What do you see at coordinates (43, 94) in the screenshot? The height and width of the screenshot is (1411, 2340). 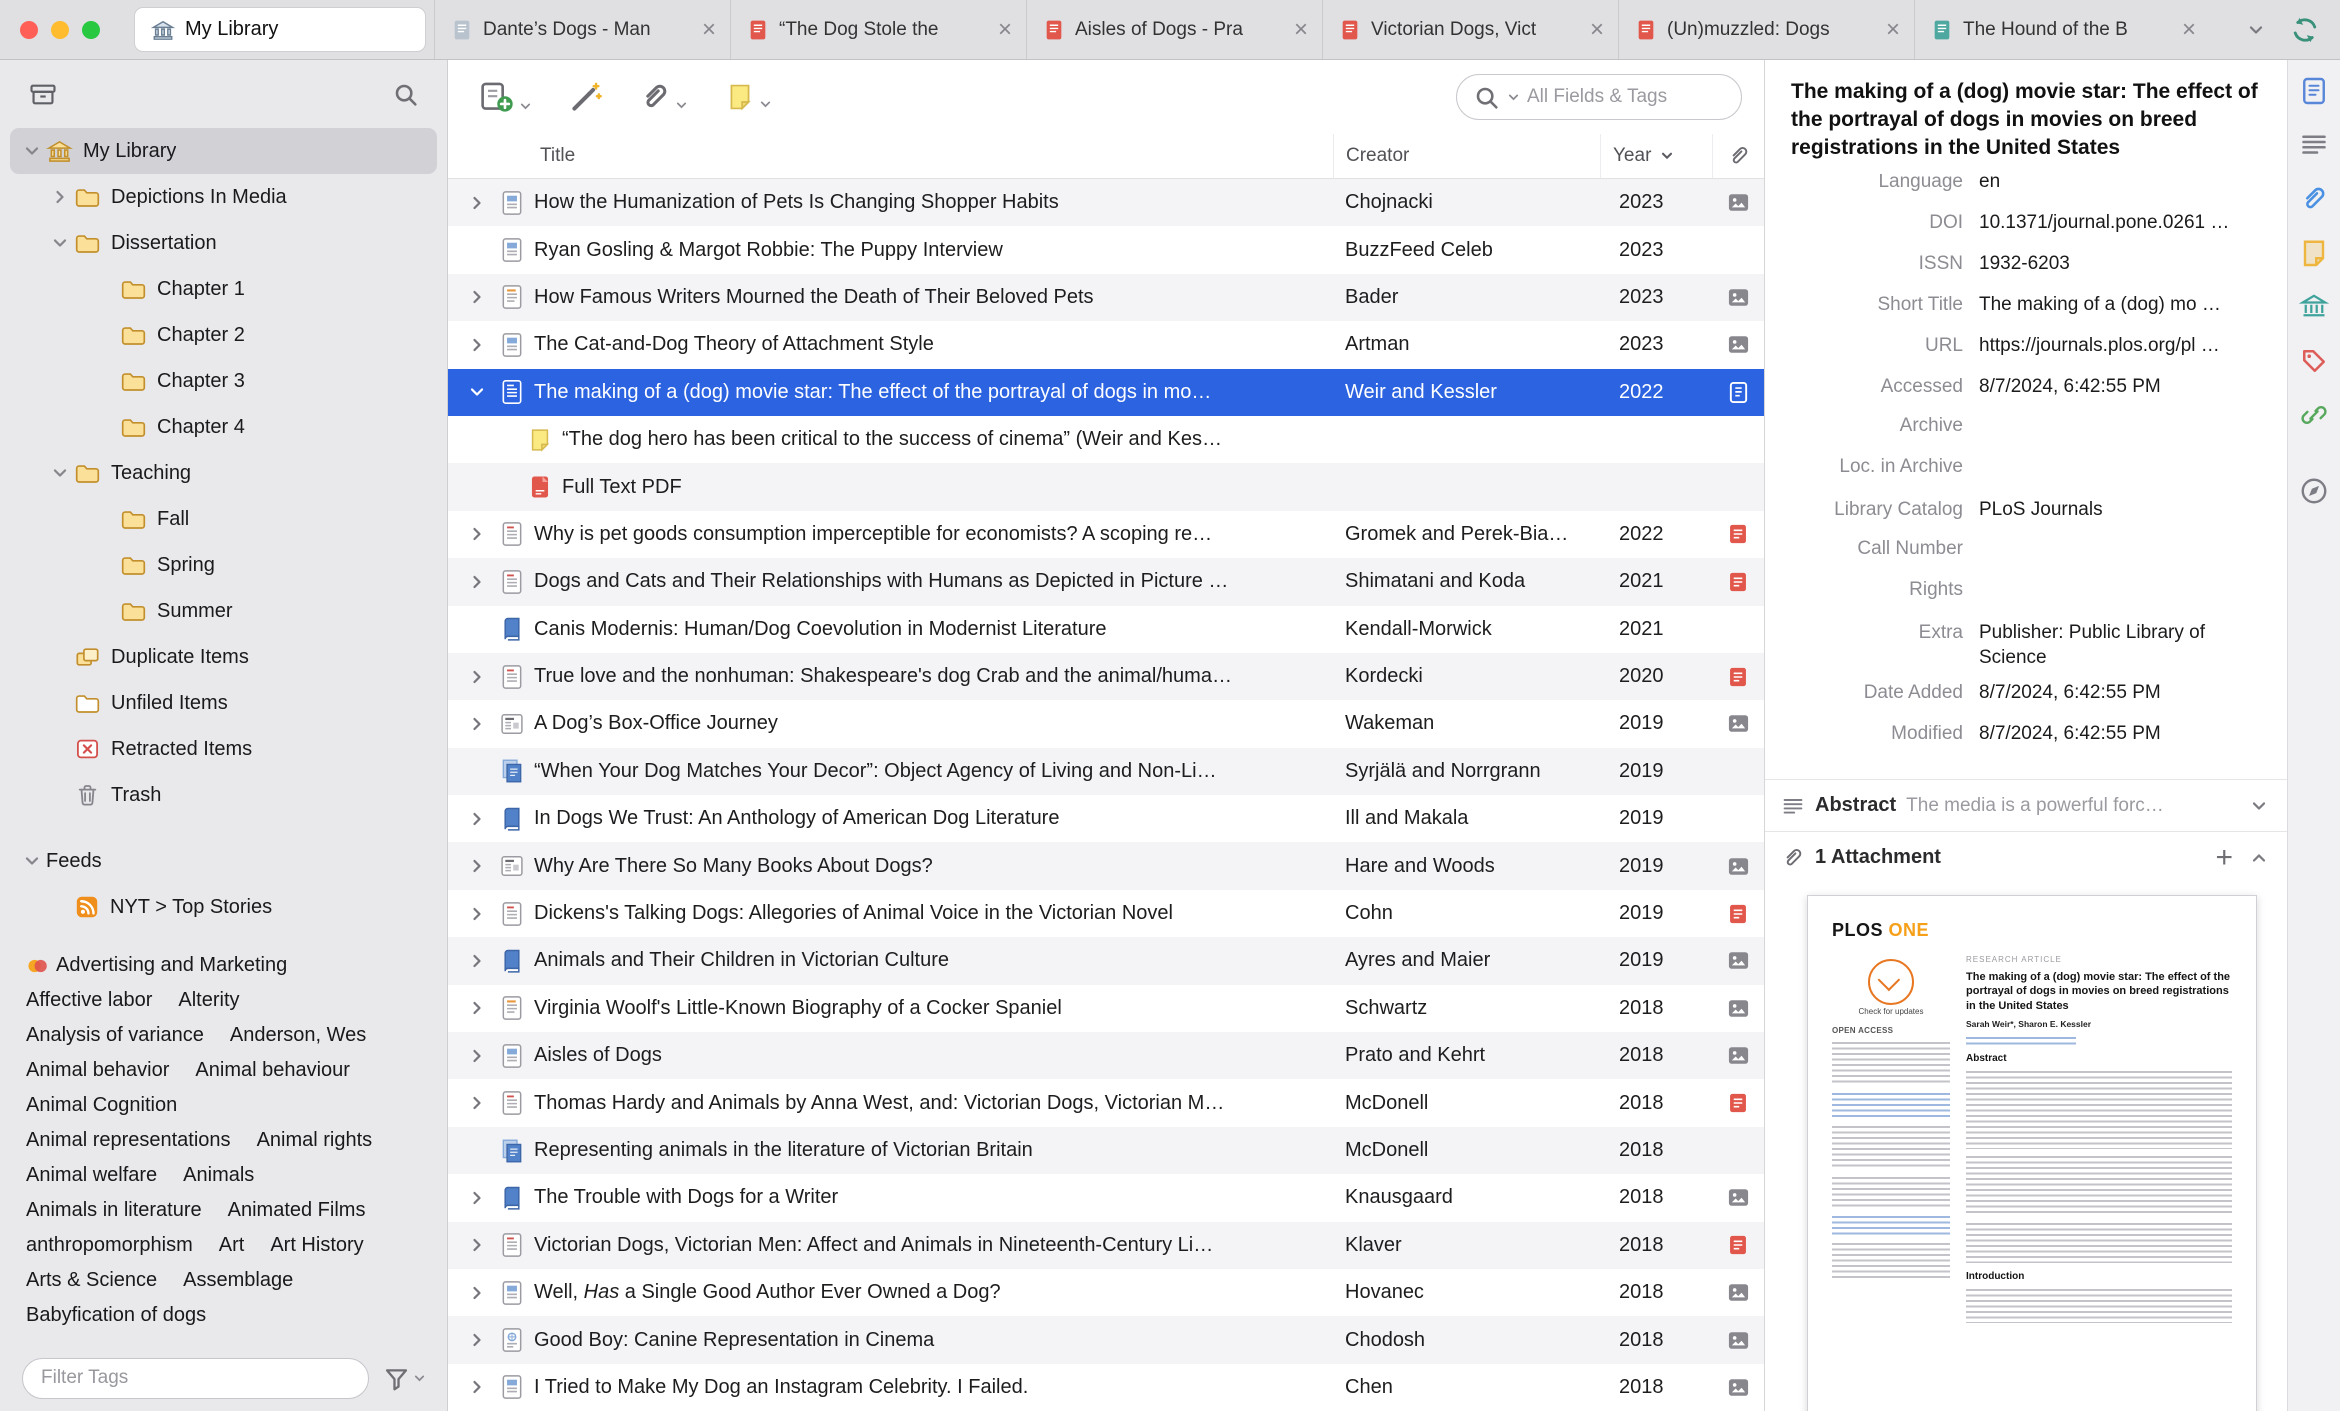 I see `collections-menu-icon` at bounding box center [43, 94].